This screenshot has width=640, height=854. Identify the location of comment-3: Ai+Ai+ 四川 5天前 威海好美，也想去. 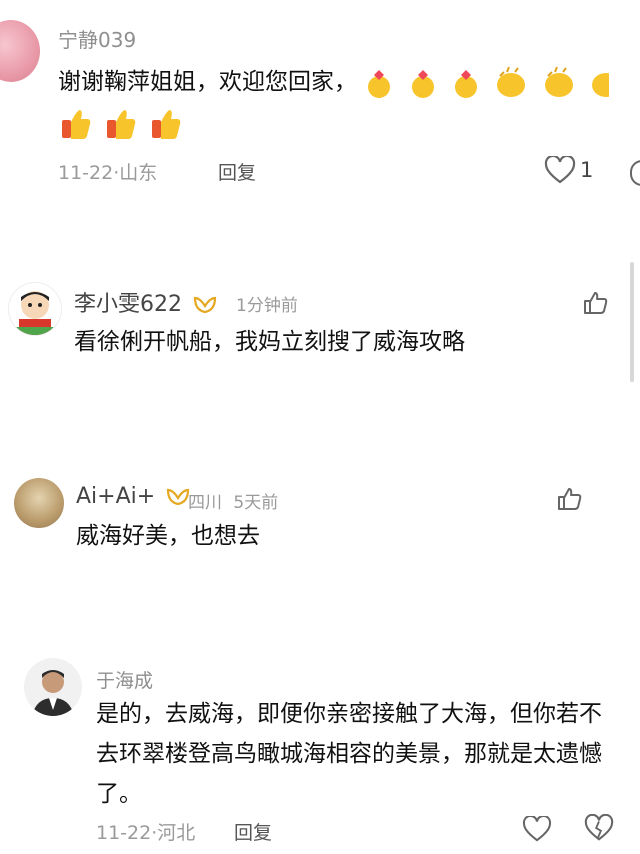
(320, 525).